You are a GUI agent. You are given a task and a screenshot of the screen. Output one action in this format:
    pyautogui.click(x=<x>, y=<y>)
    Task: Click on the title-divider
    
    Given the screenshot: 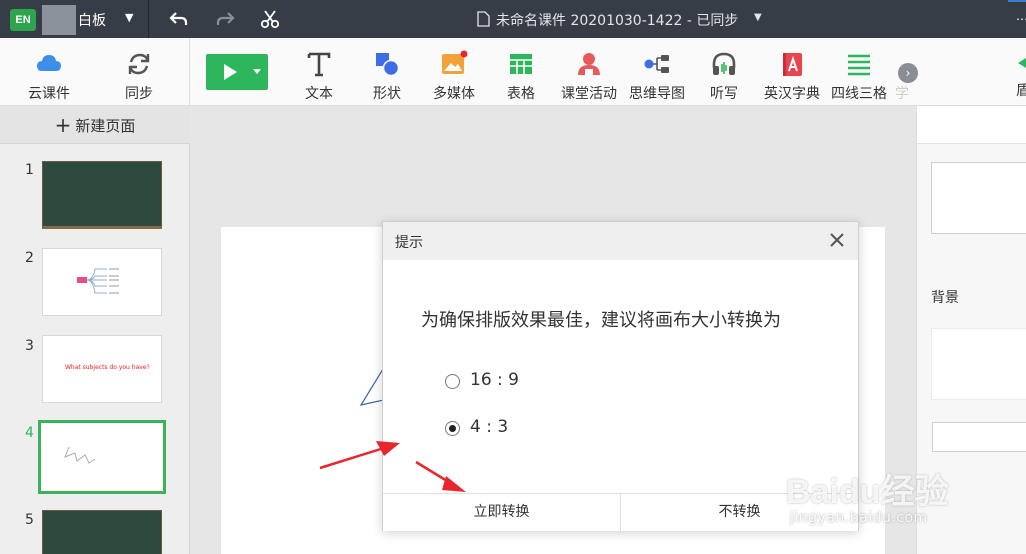 What is the action you would take?
    pyautogui.click(x=148, y=19)
    